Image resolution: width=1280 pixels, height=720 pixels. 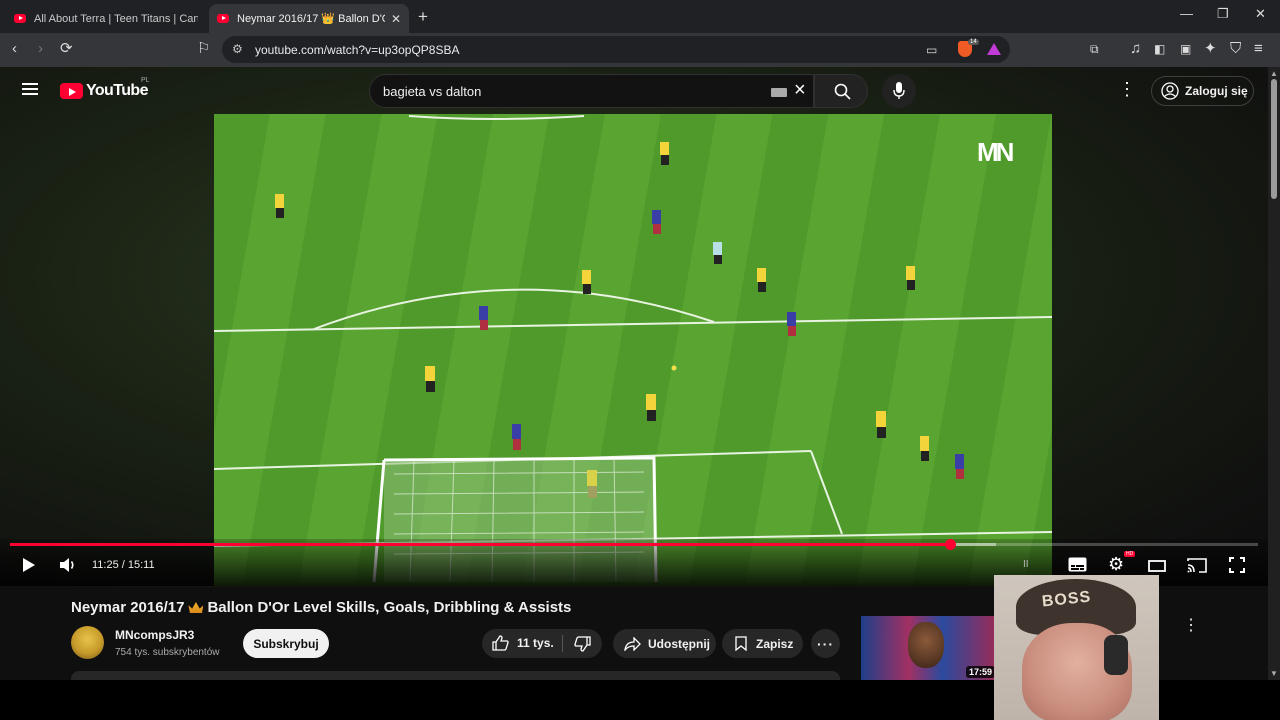 I want to click on search-button, so click(x=841, y=91).